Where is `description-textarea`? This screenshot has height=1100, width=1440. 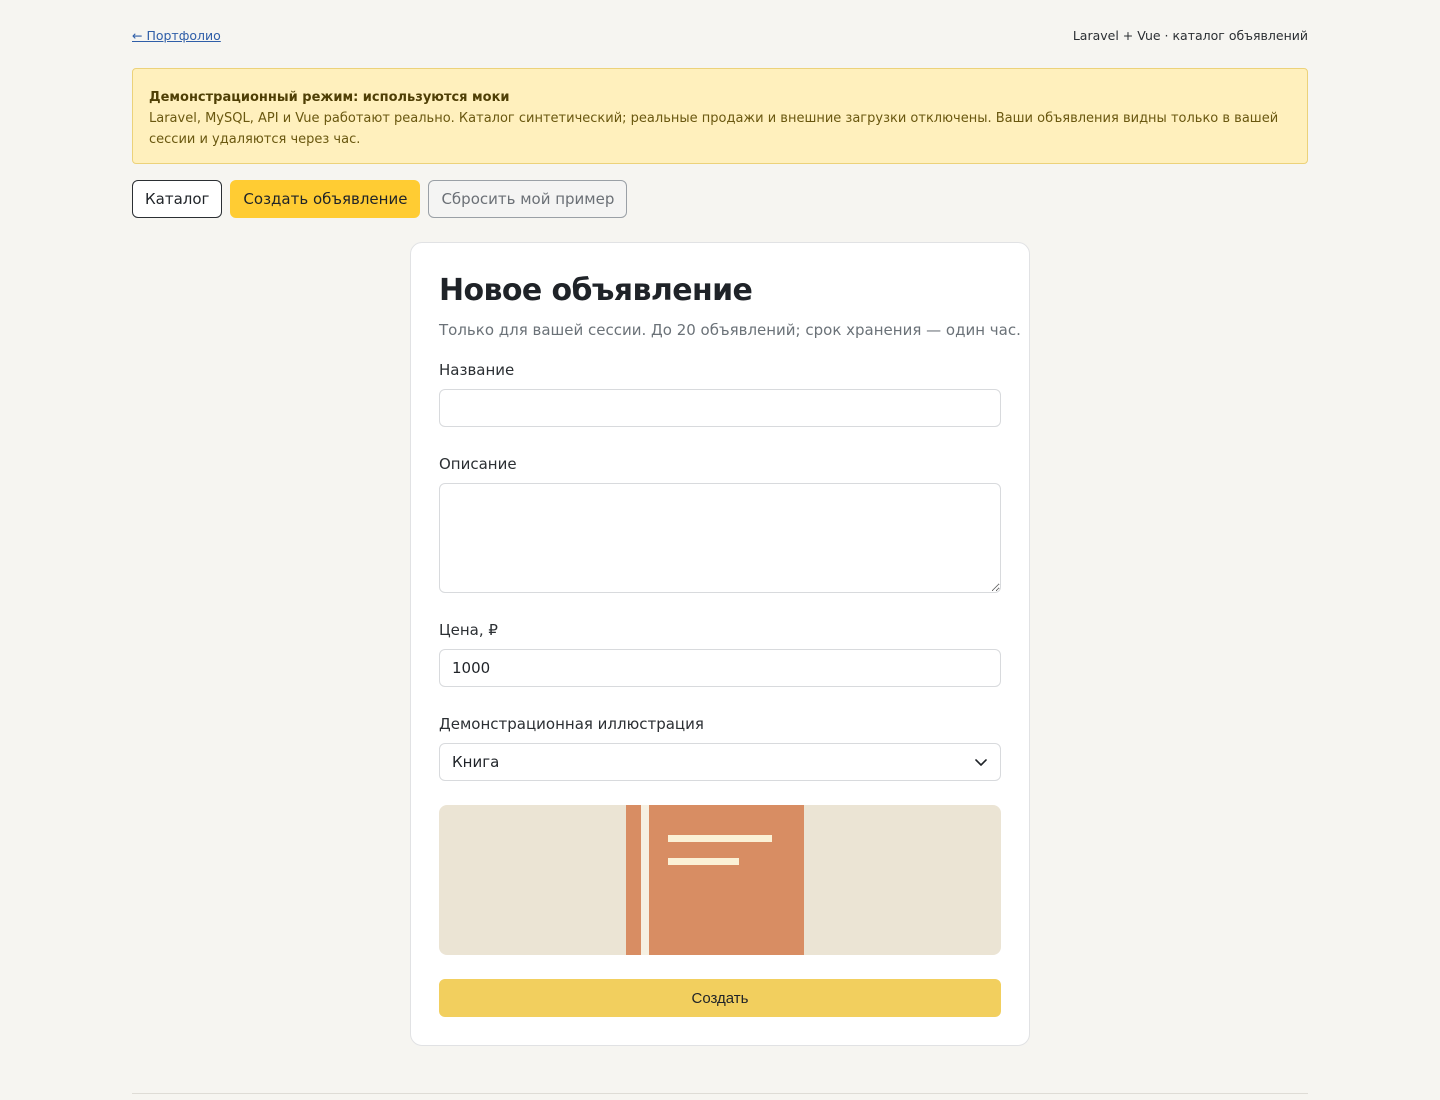
description-textarea is located at coordinates (720, 538).